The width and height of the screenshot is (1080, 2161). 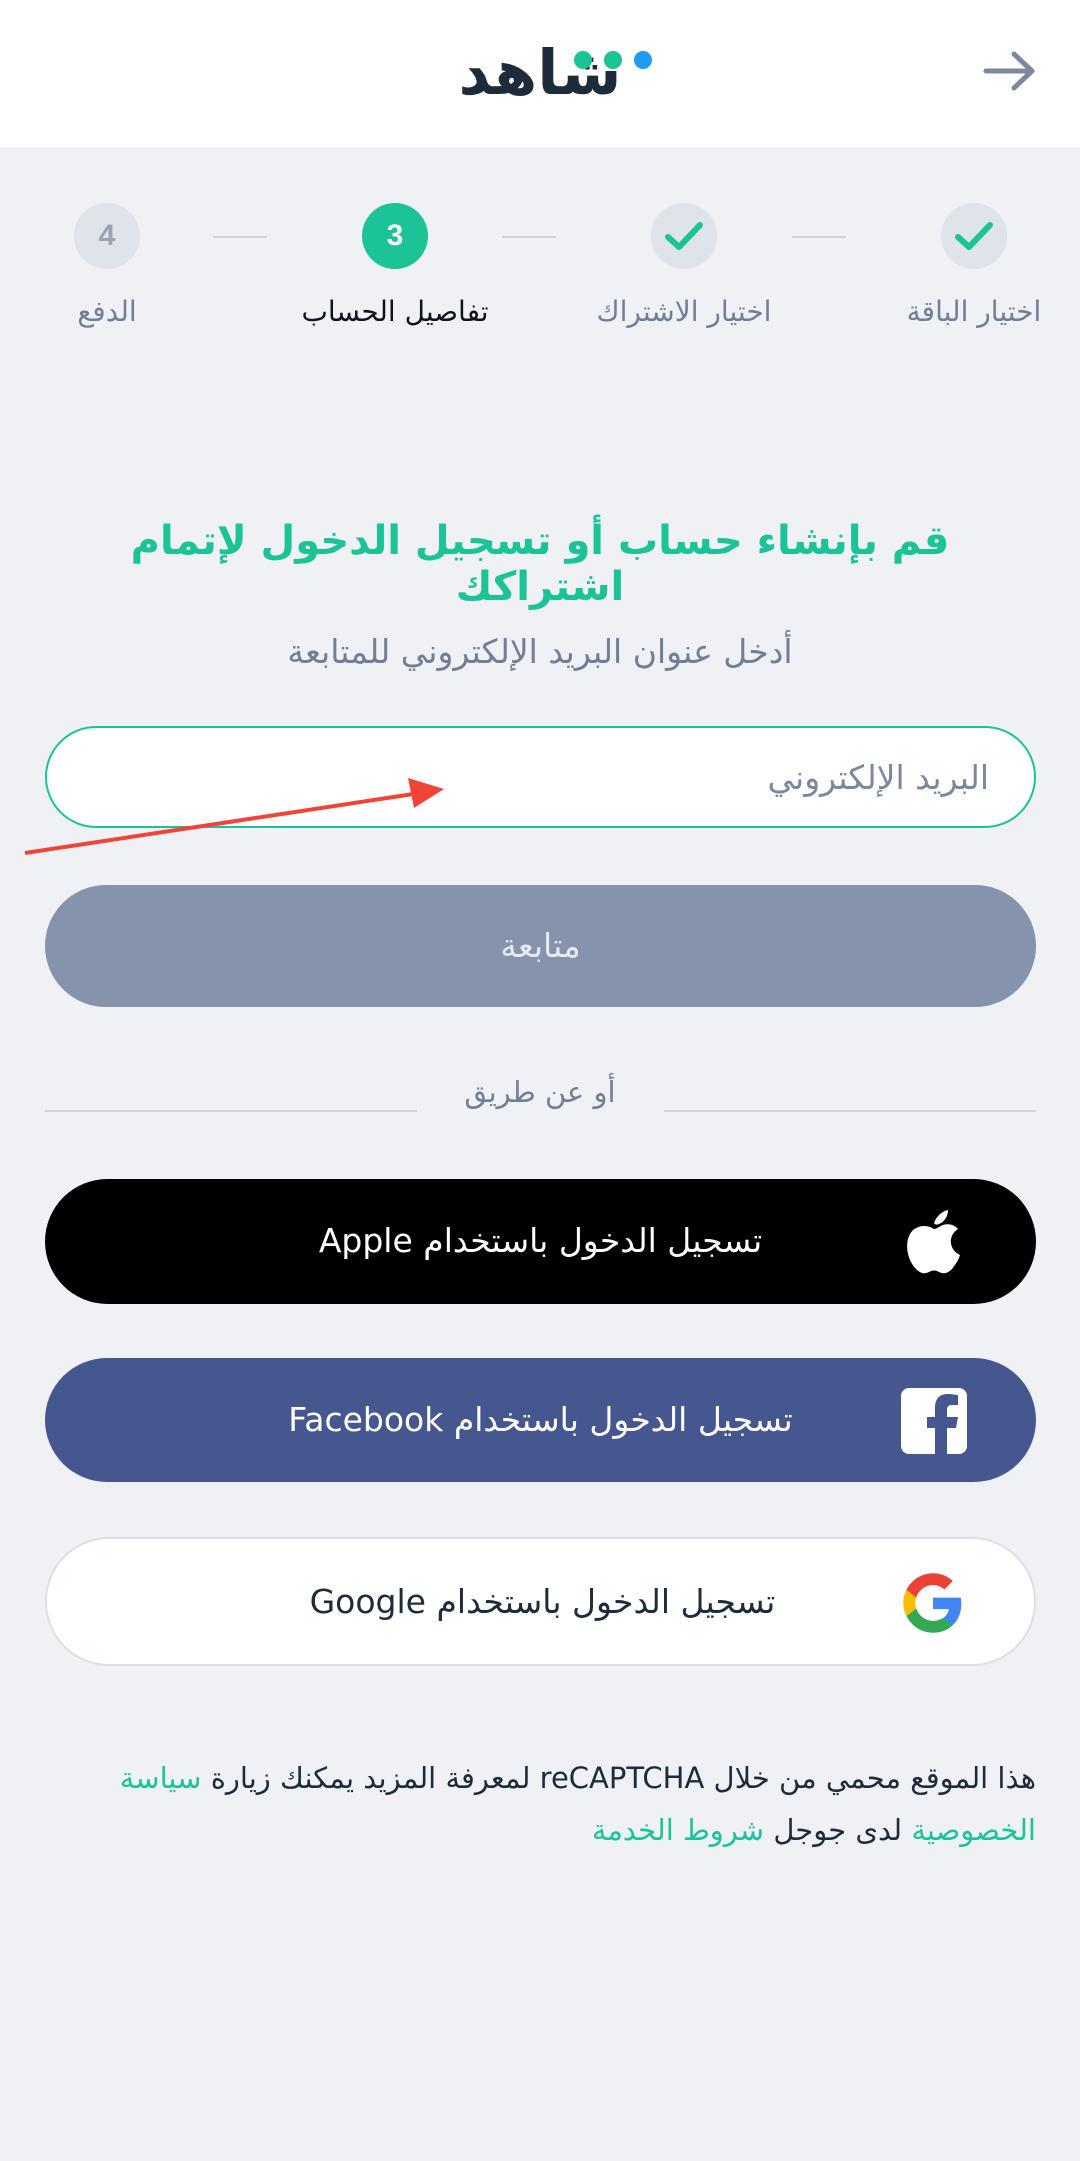 I want to click on header: شاهد, so click(x=540, y=73).